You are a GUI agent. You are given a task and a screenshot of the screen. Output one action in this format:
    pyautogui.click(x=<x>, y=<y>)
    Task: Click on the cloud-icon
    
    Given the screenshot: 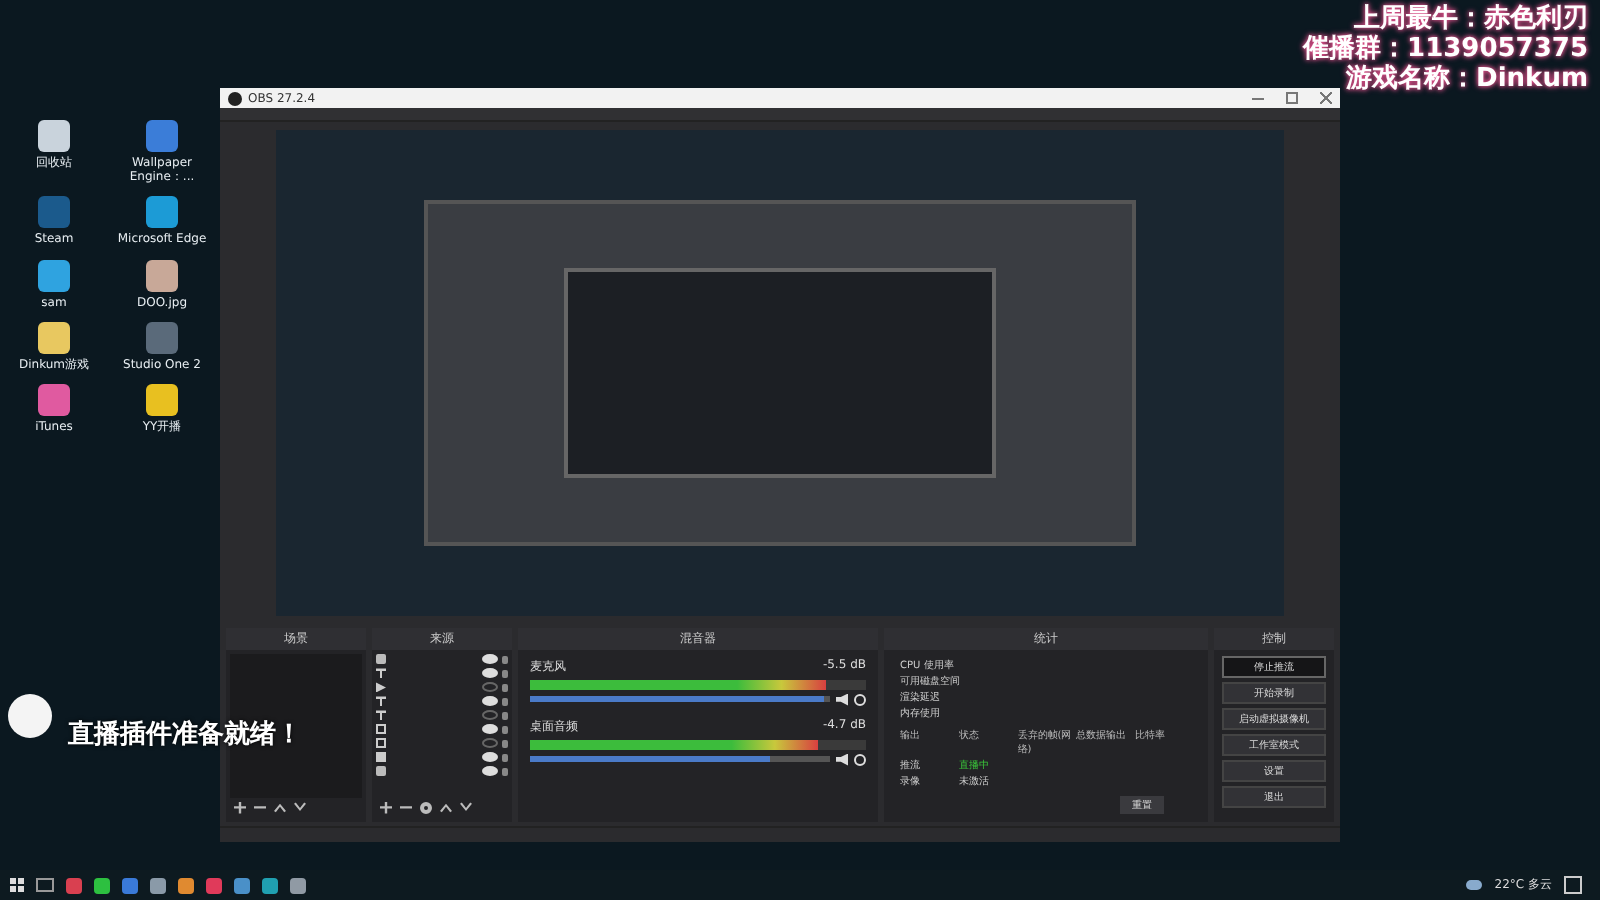 What is the action you would take?
    pyautogui.click(x=1474, y=885)
    